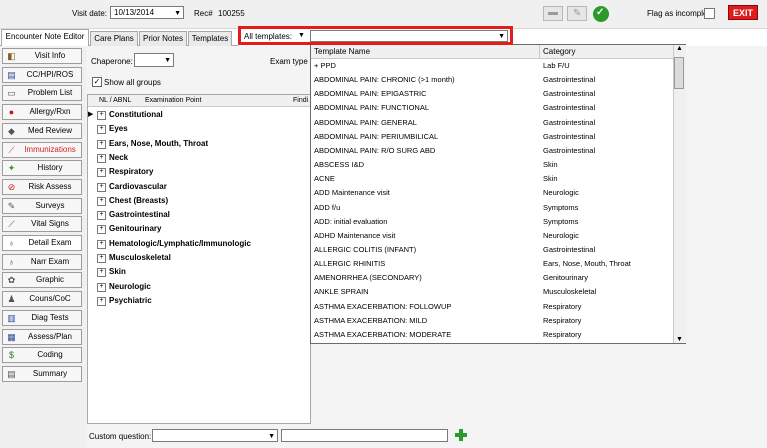 The width and height of the screenshot is (767, 448). What do you see at coordinates (199, 287) in the screenshot?
I see `exam-row: + Neurologic` at bounding box center [199, 287].